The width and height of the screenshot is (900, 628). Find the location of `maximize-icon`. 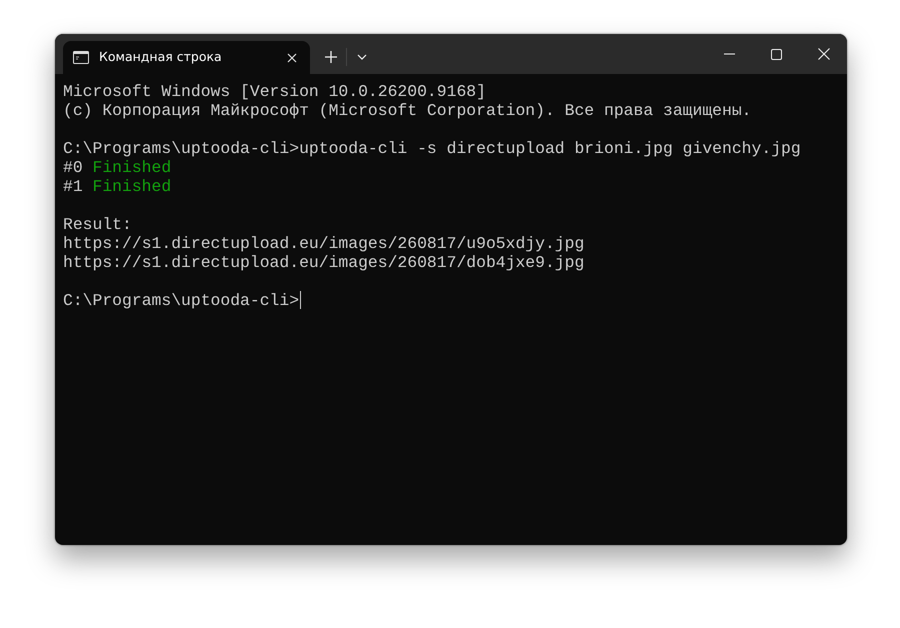

maximize-icon is located at coordinates (776, 54).